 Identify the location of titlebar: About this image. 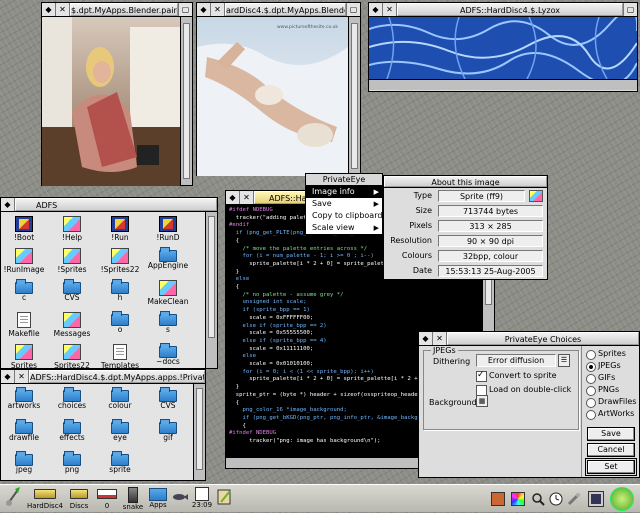
(465, 182).